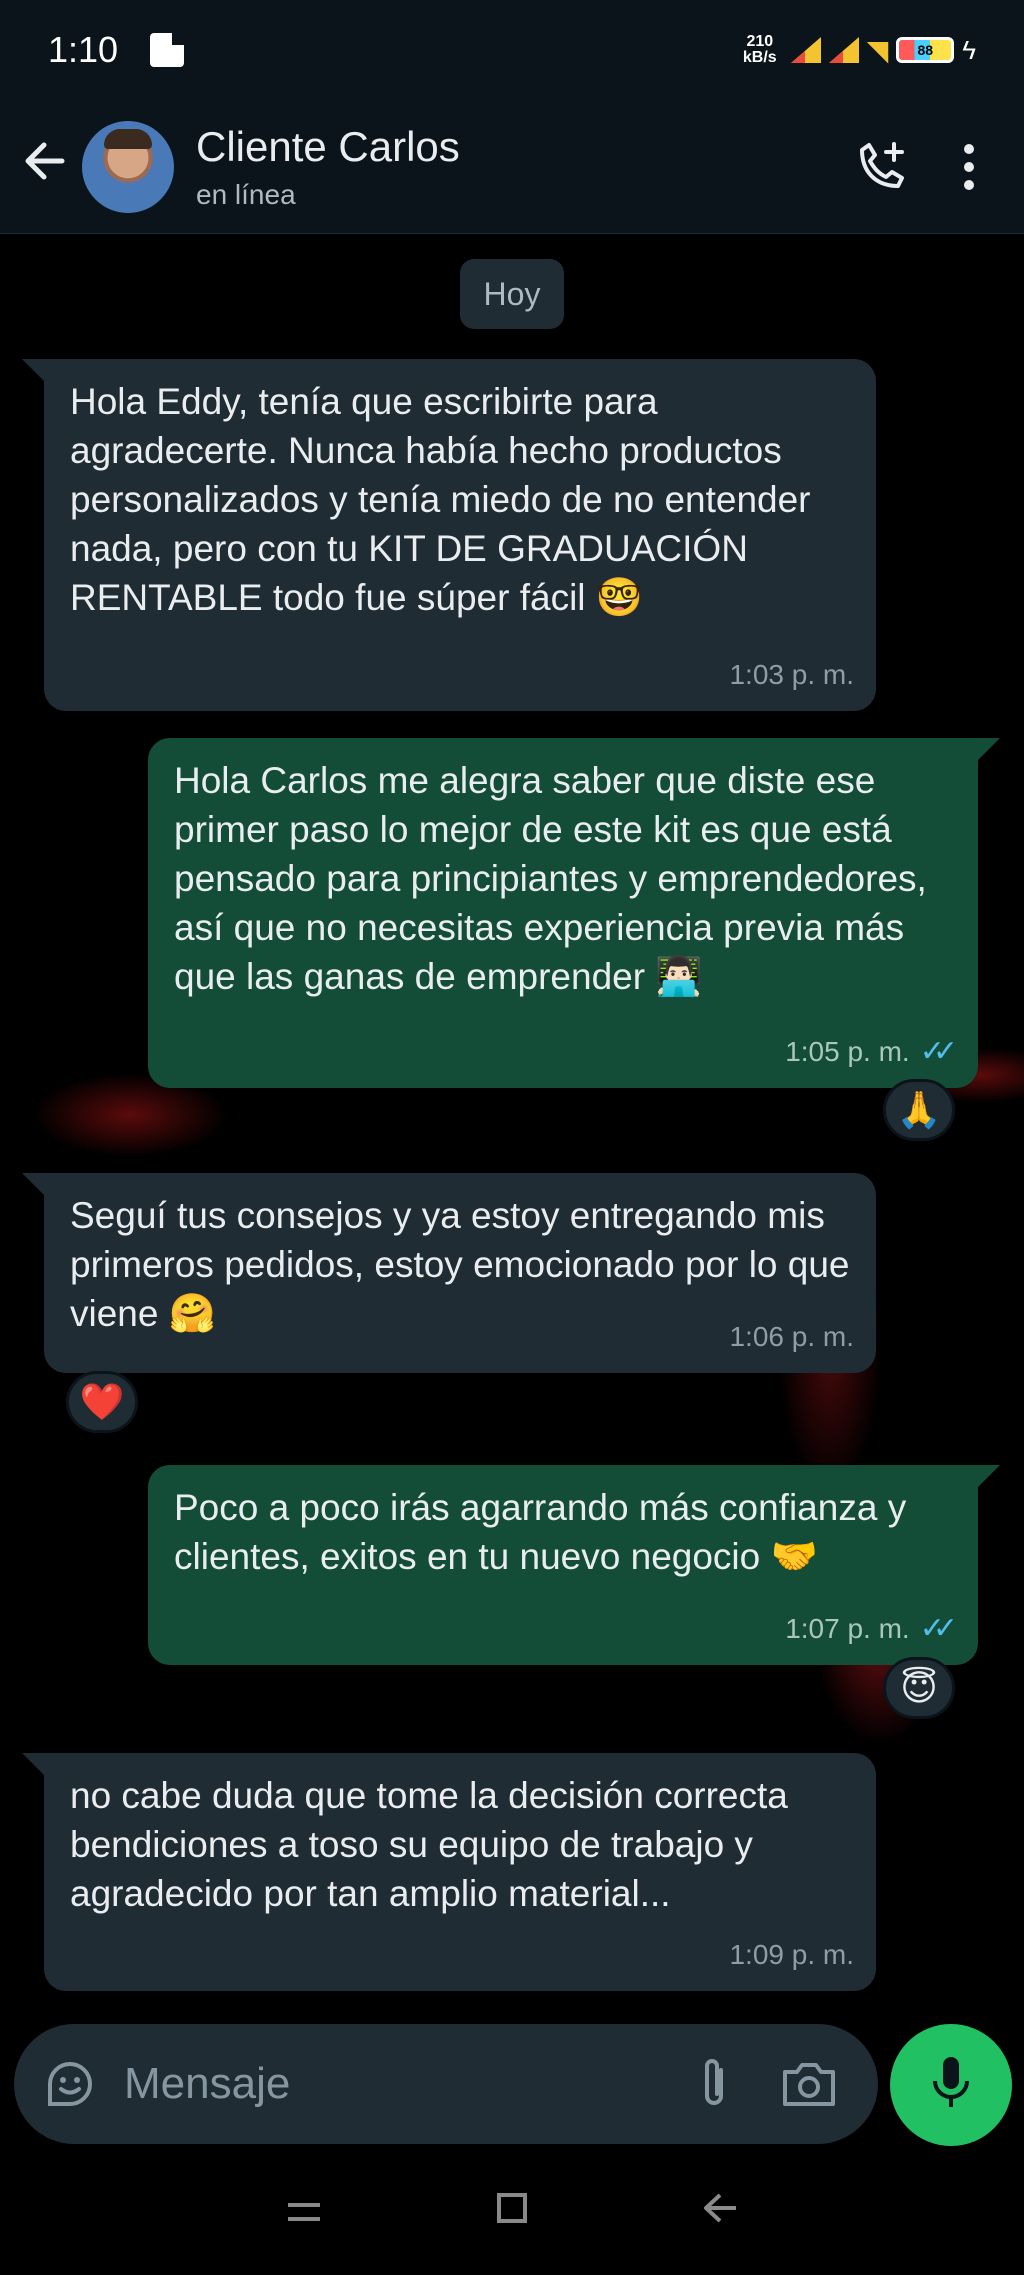 This screenshot has width=1024, height=2275. What do you see at coordinates (83, 49) in the screenshot?
I see `status-time: 1:10` at bounding box center [83, 49].